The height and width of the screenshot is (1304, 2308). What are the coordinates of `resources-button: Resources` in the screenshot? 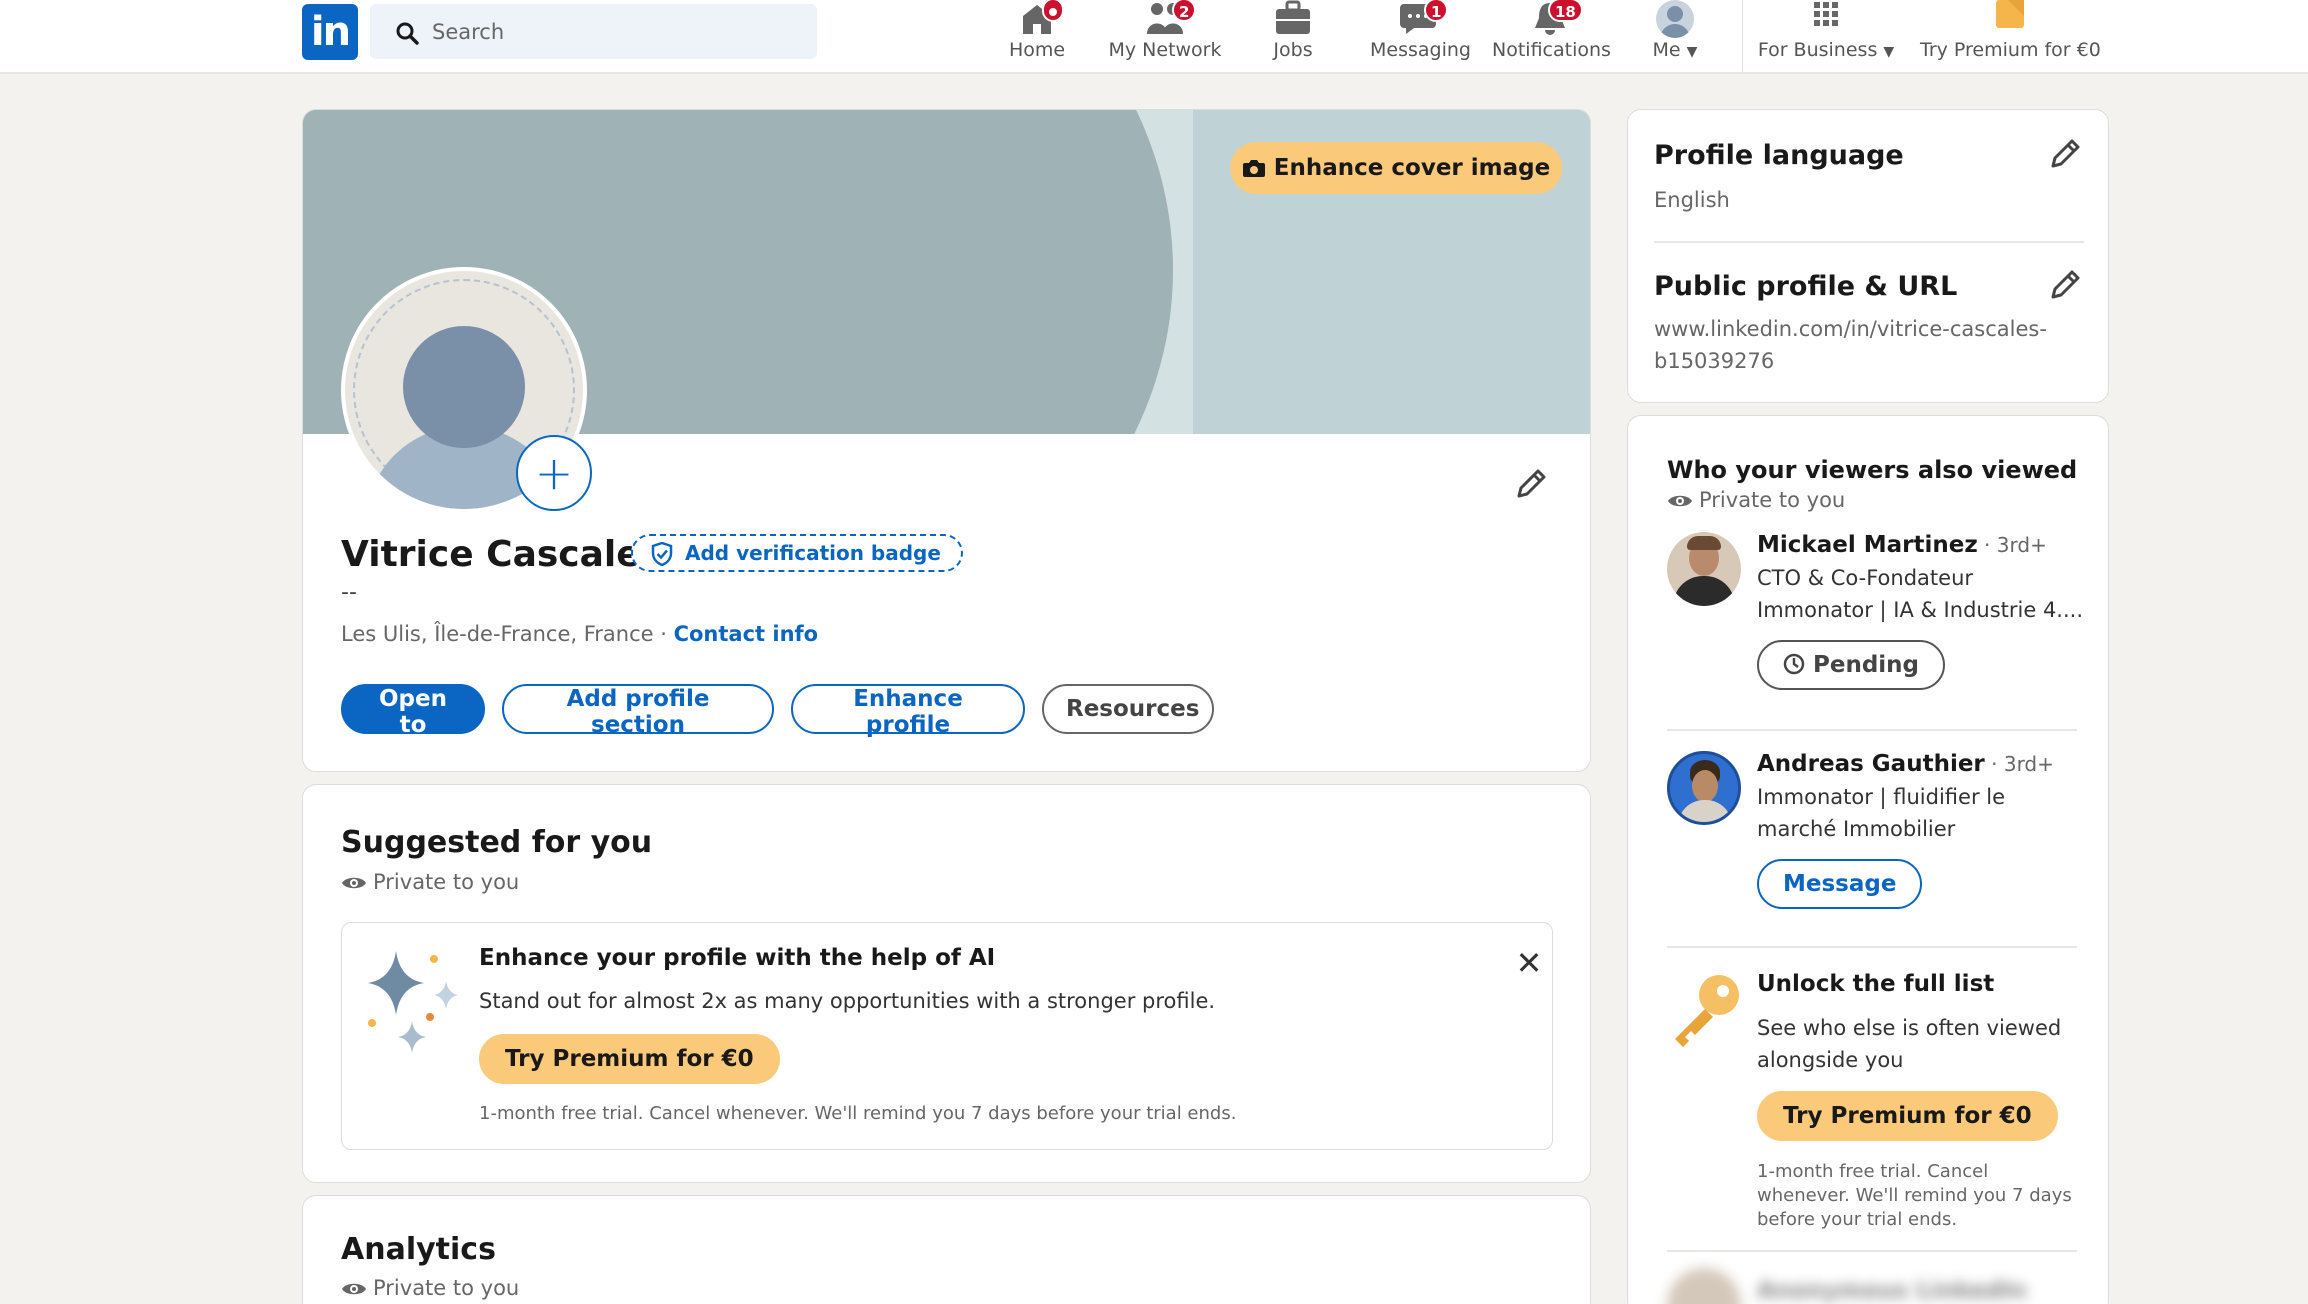 It's located at (1128, 709).